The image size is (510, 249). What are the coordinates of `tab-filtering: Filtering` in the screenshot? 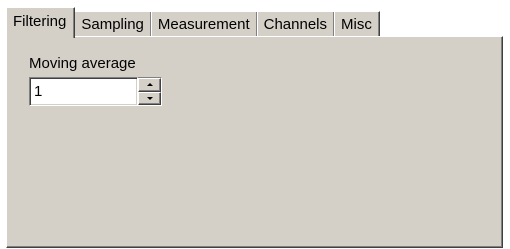 It's located at (41, 22).